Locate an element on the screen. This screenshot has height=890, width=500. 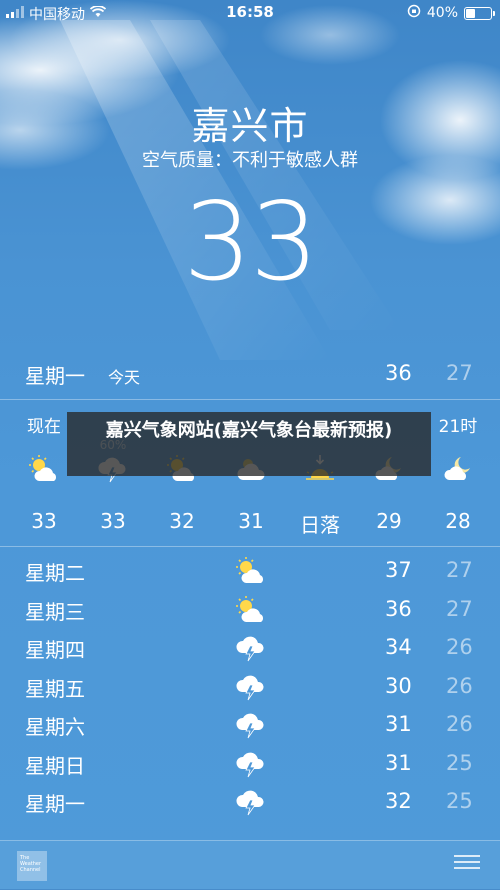
hour-temperature: 日落 is located at coordinates (320, 525).